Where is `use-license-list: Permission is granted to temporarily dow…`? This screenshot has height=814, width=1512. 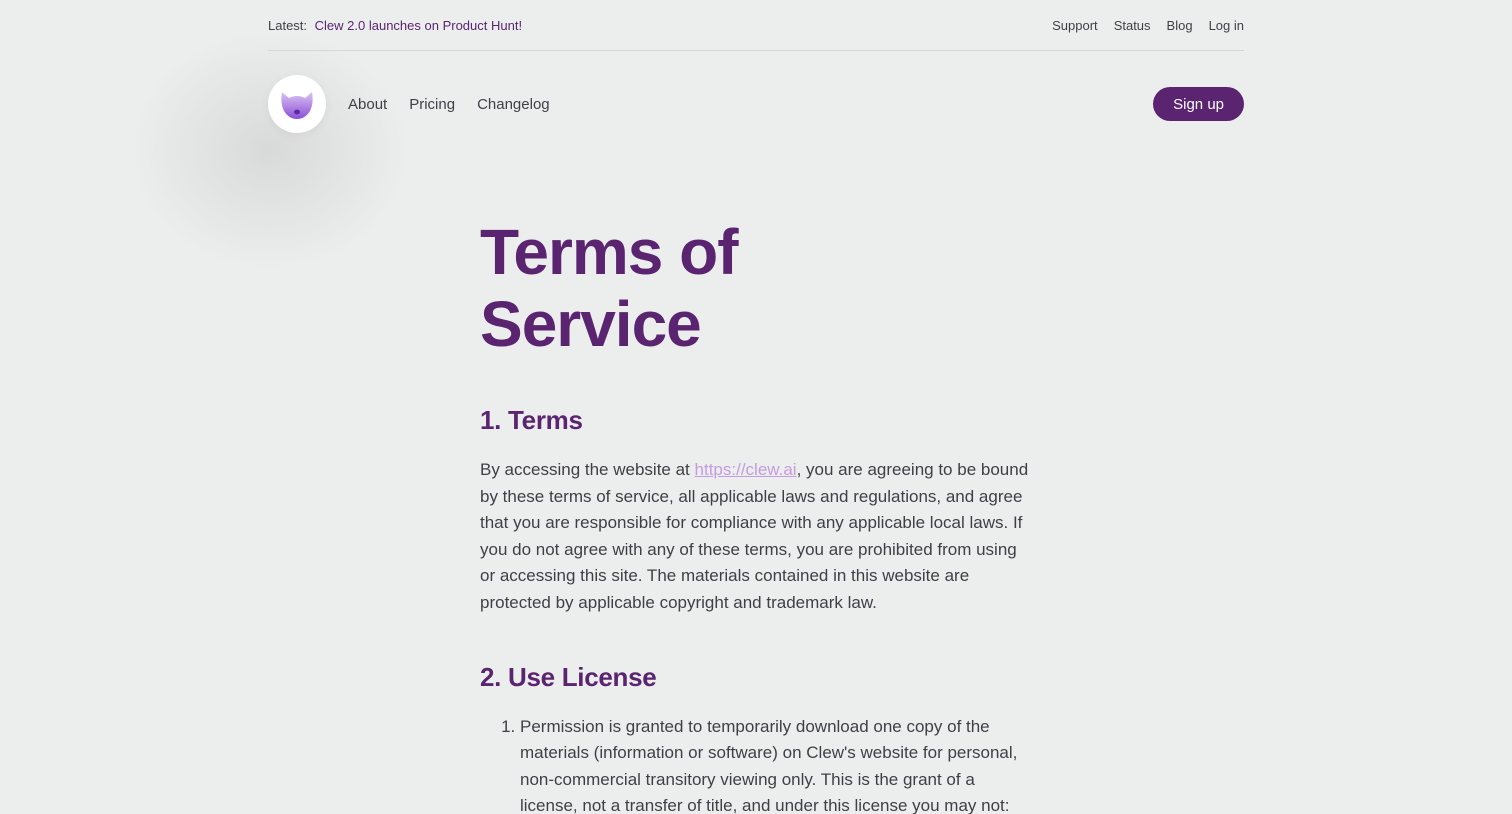
use-license-list: Permission is granted to temporarily dow… is located at coordinates (757, 764).